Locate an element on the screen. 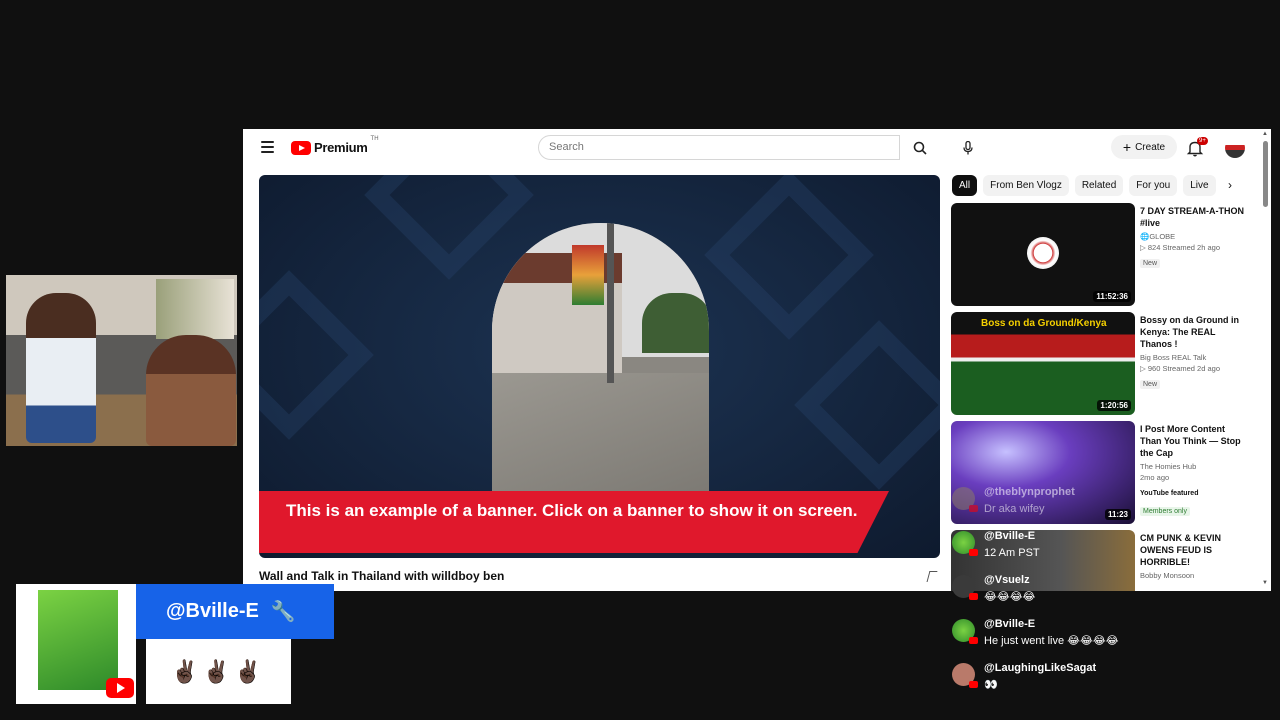 Image resolution: width=1280 pixels, height=720 pixels. chip-for-you: For you is located at coordinates (1153, 185).